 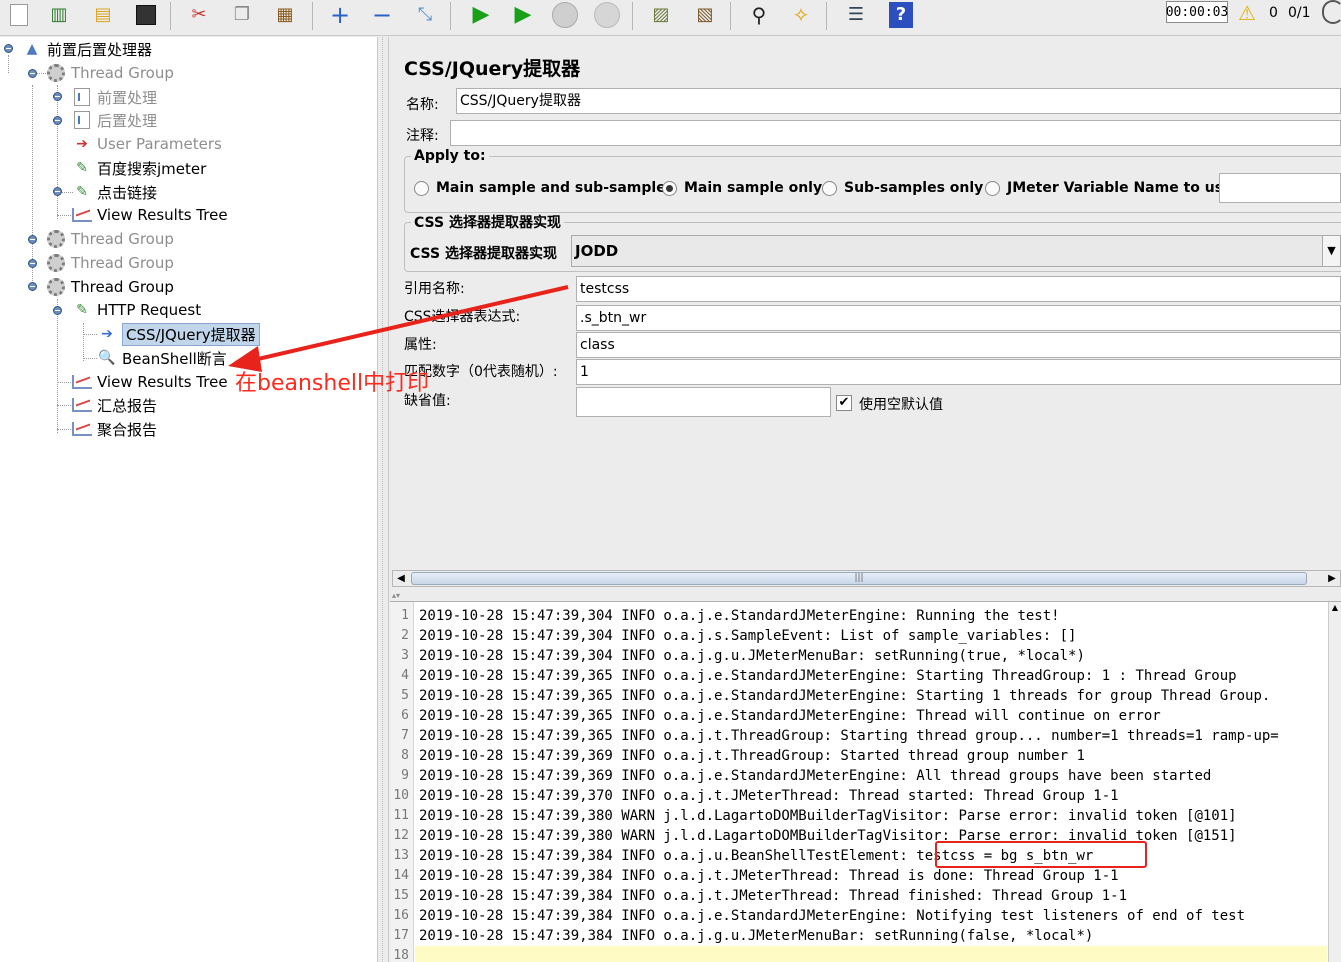 I want to click on paste-icon: ▦, so click(x=285, y=15).